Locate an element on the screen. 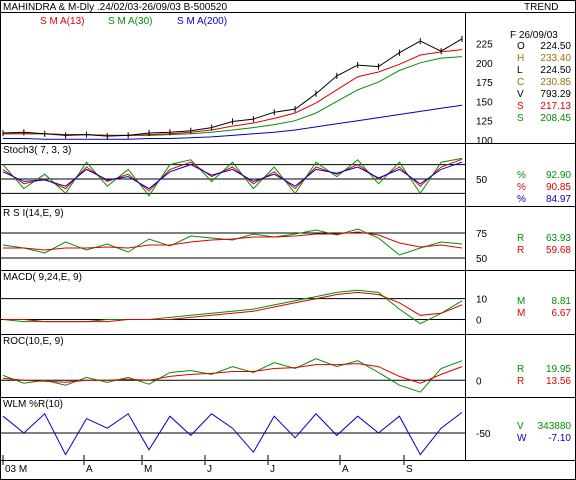 Image resolution: width=576 pixels, height=480 pixels. panel-title: MACD( 9,24,E, 9) is located at coordinates (42, 277).